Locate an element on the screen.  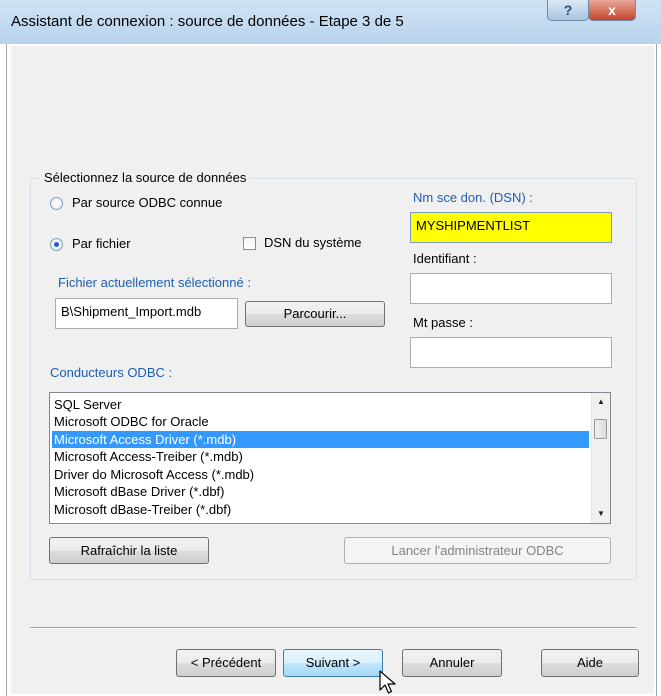
system-dsn-checkbox is located at coordinates (249, 243).